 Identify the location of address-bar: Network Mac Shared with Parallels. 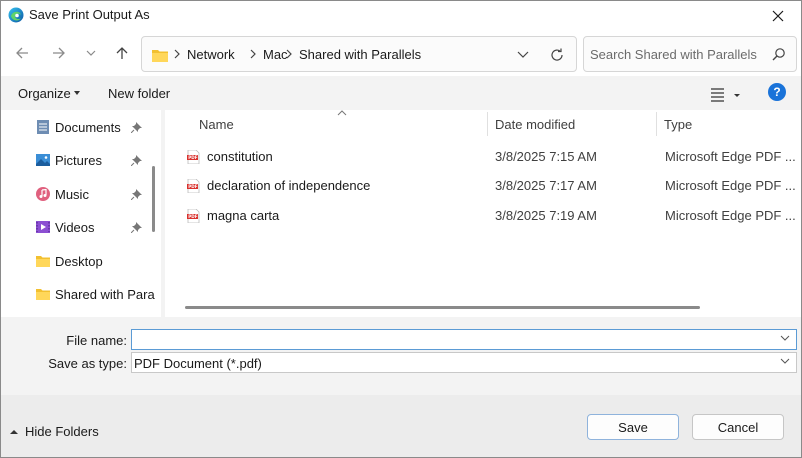
(359, 54).